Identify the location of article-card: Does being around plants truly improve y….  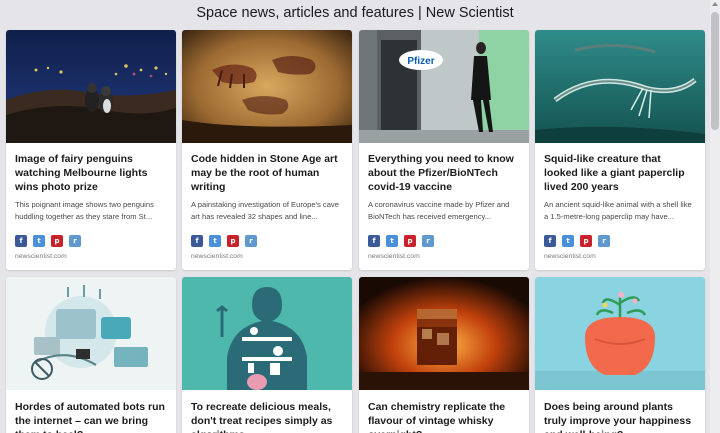
(620, 355).